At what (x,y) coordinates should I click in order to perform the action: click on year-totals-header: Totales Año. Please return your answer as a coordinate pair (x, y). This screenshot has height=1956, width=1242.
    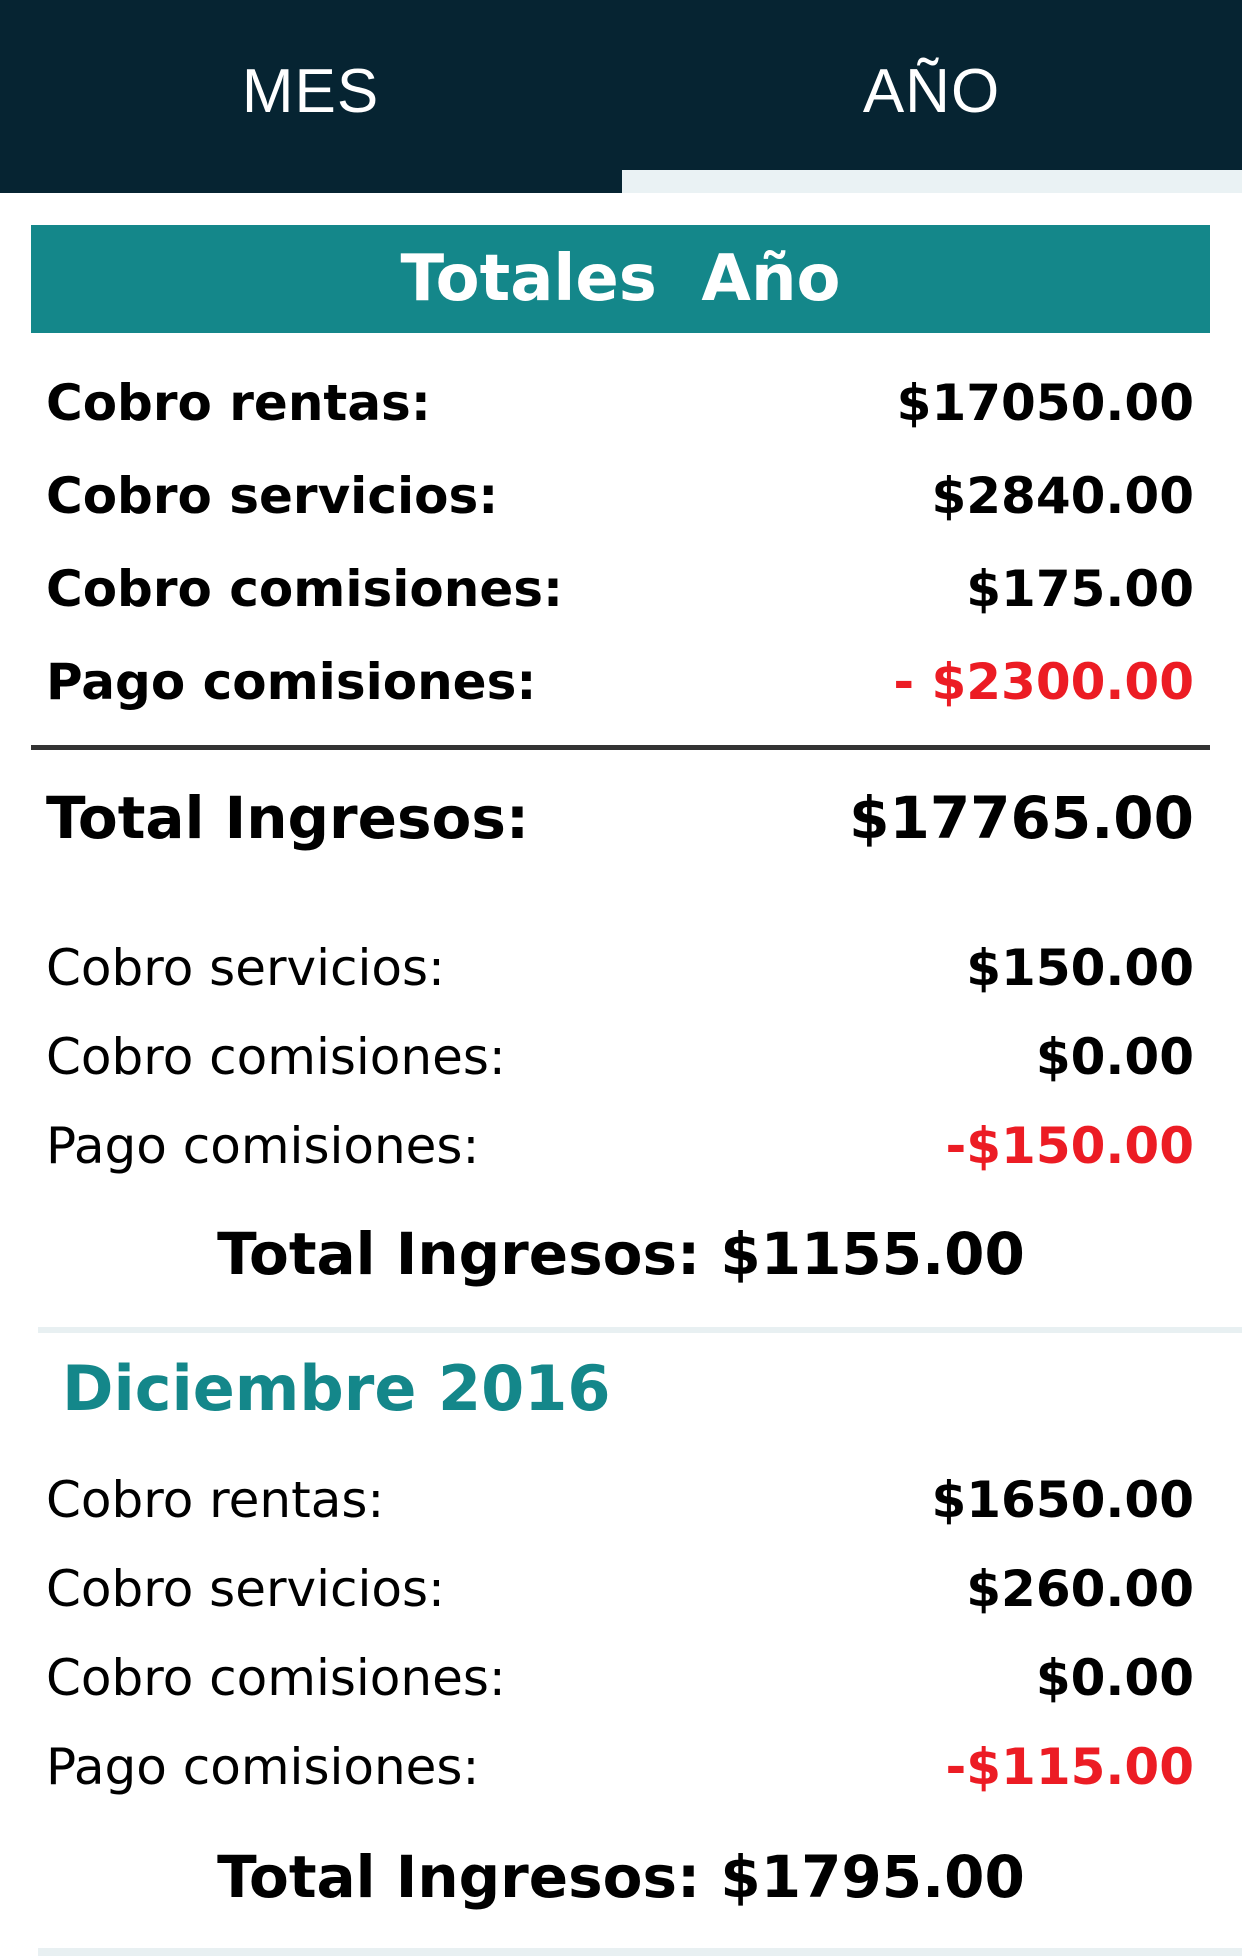
    Looking at the image, I should click on (620, 279).